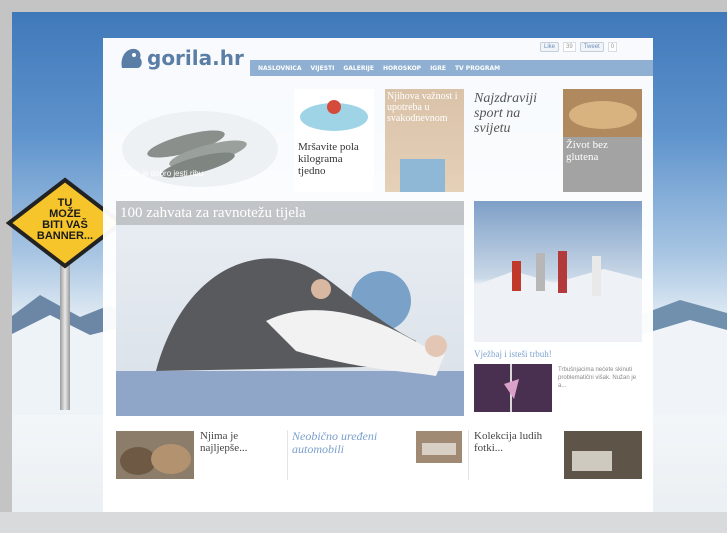 Image resolution: width=727 pixels, height=533 pixels. I want to click on nav-item-naslovnica: NASLOVNICA, so click(279, 68).